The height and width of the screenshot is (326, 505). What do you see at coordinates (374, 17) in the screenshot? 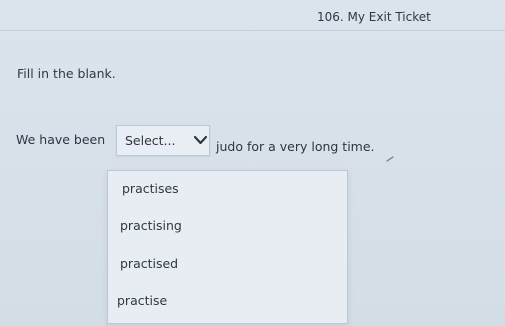
I see `page-title: 106. My Exit Ticket` at bounding box center [374, 17].